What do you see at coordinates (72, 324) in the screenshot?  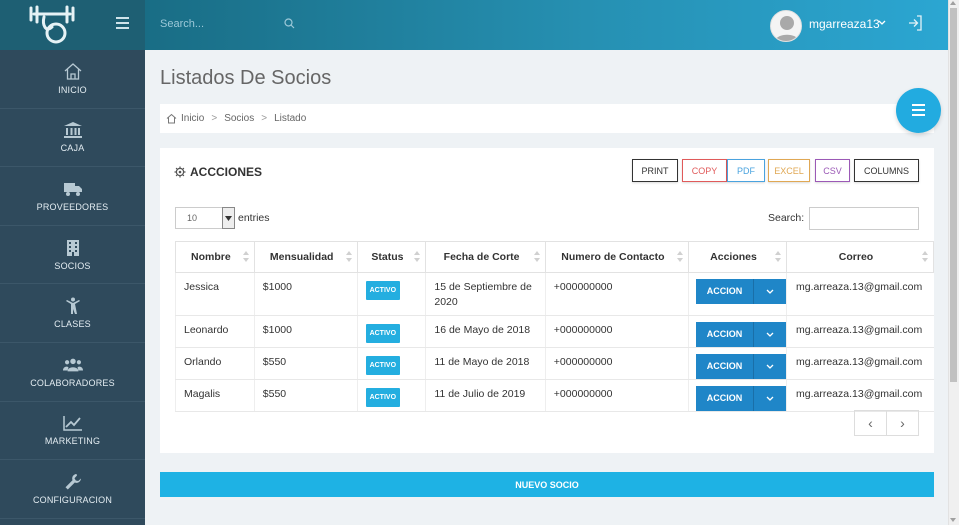 I see `sidebar-item-label: CLASES` at bounding box center [72, 324].